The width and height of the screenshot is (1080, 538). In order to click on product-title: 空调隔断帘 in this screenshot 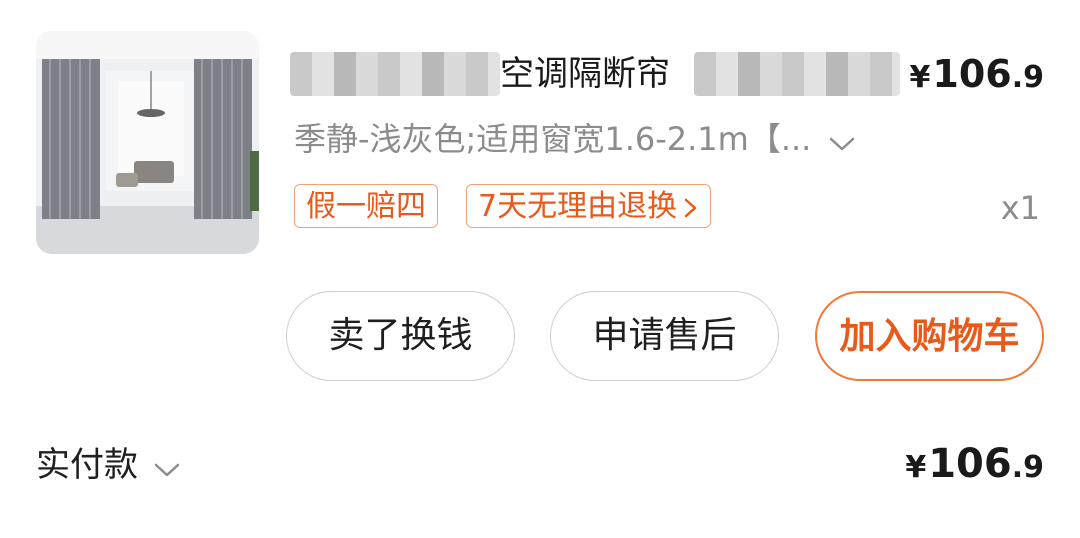, I will do `click(585, 74)`.